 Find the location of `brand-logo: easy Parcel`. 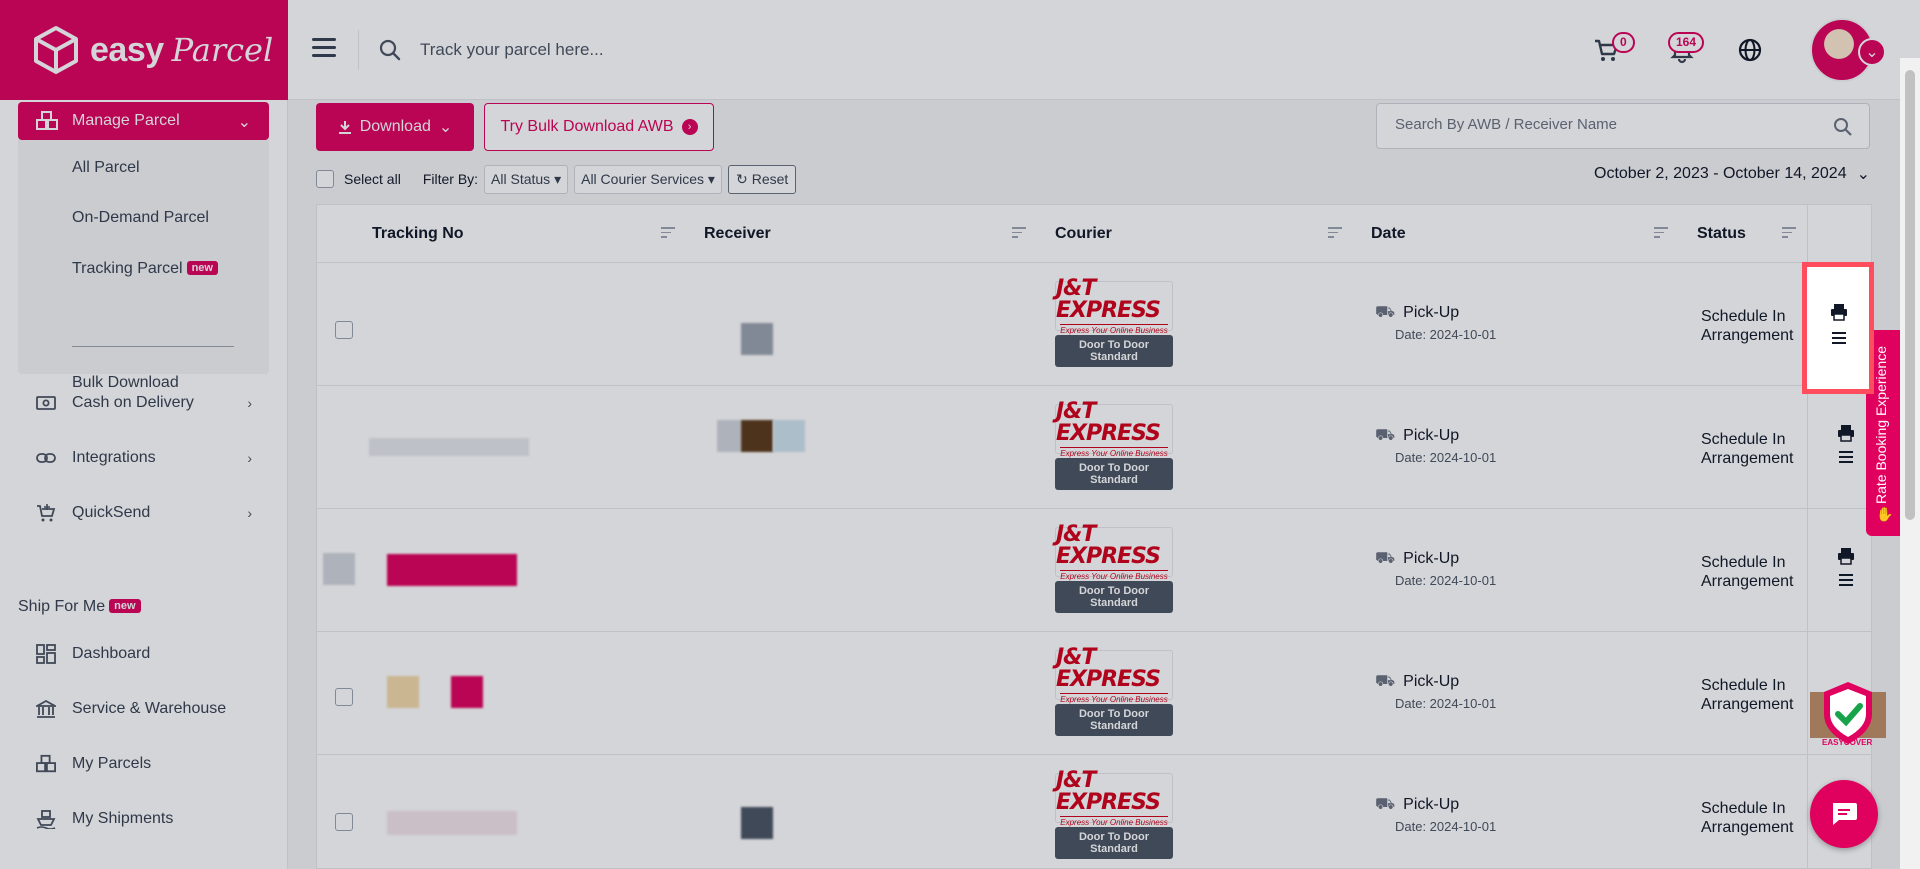

brand-logo: easy Parcel is located at coordinates (144, 50).